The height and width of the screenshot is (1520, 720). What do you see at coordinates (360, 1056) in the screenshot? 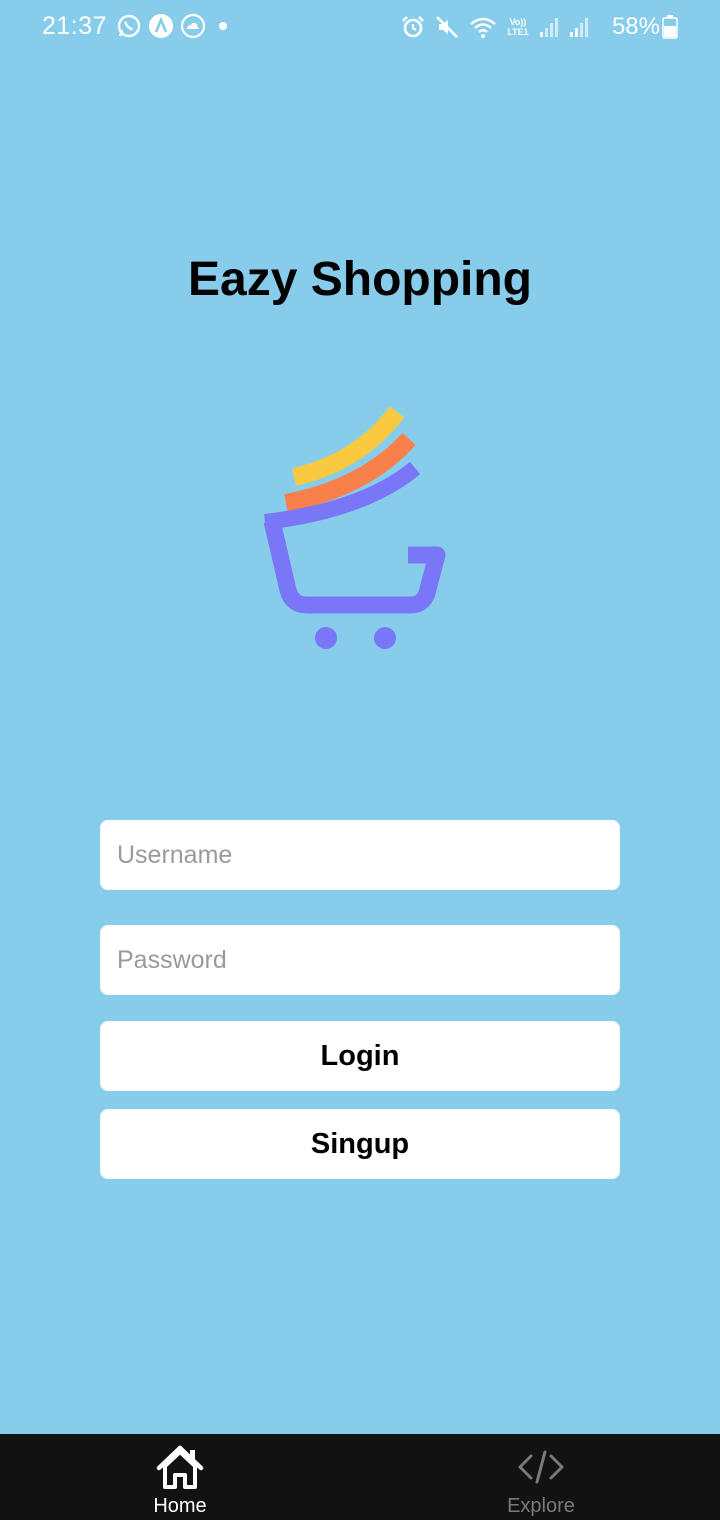
I see `login-button: Login` at bounding box center [360, 1056].